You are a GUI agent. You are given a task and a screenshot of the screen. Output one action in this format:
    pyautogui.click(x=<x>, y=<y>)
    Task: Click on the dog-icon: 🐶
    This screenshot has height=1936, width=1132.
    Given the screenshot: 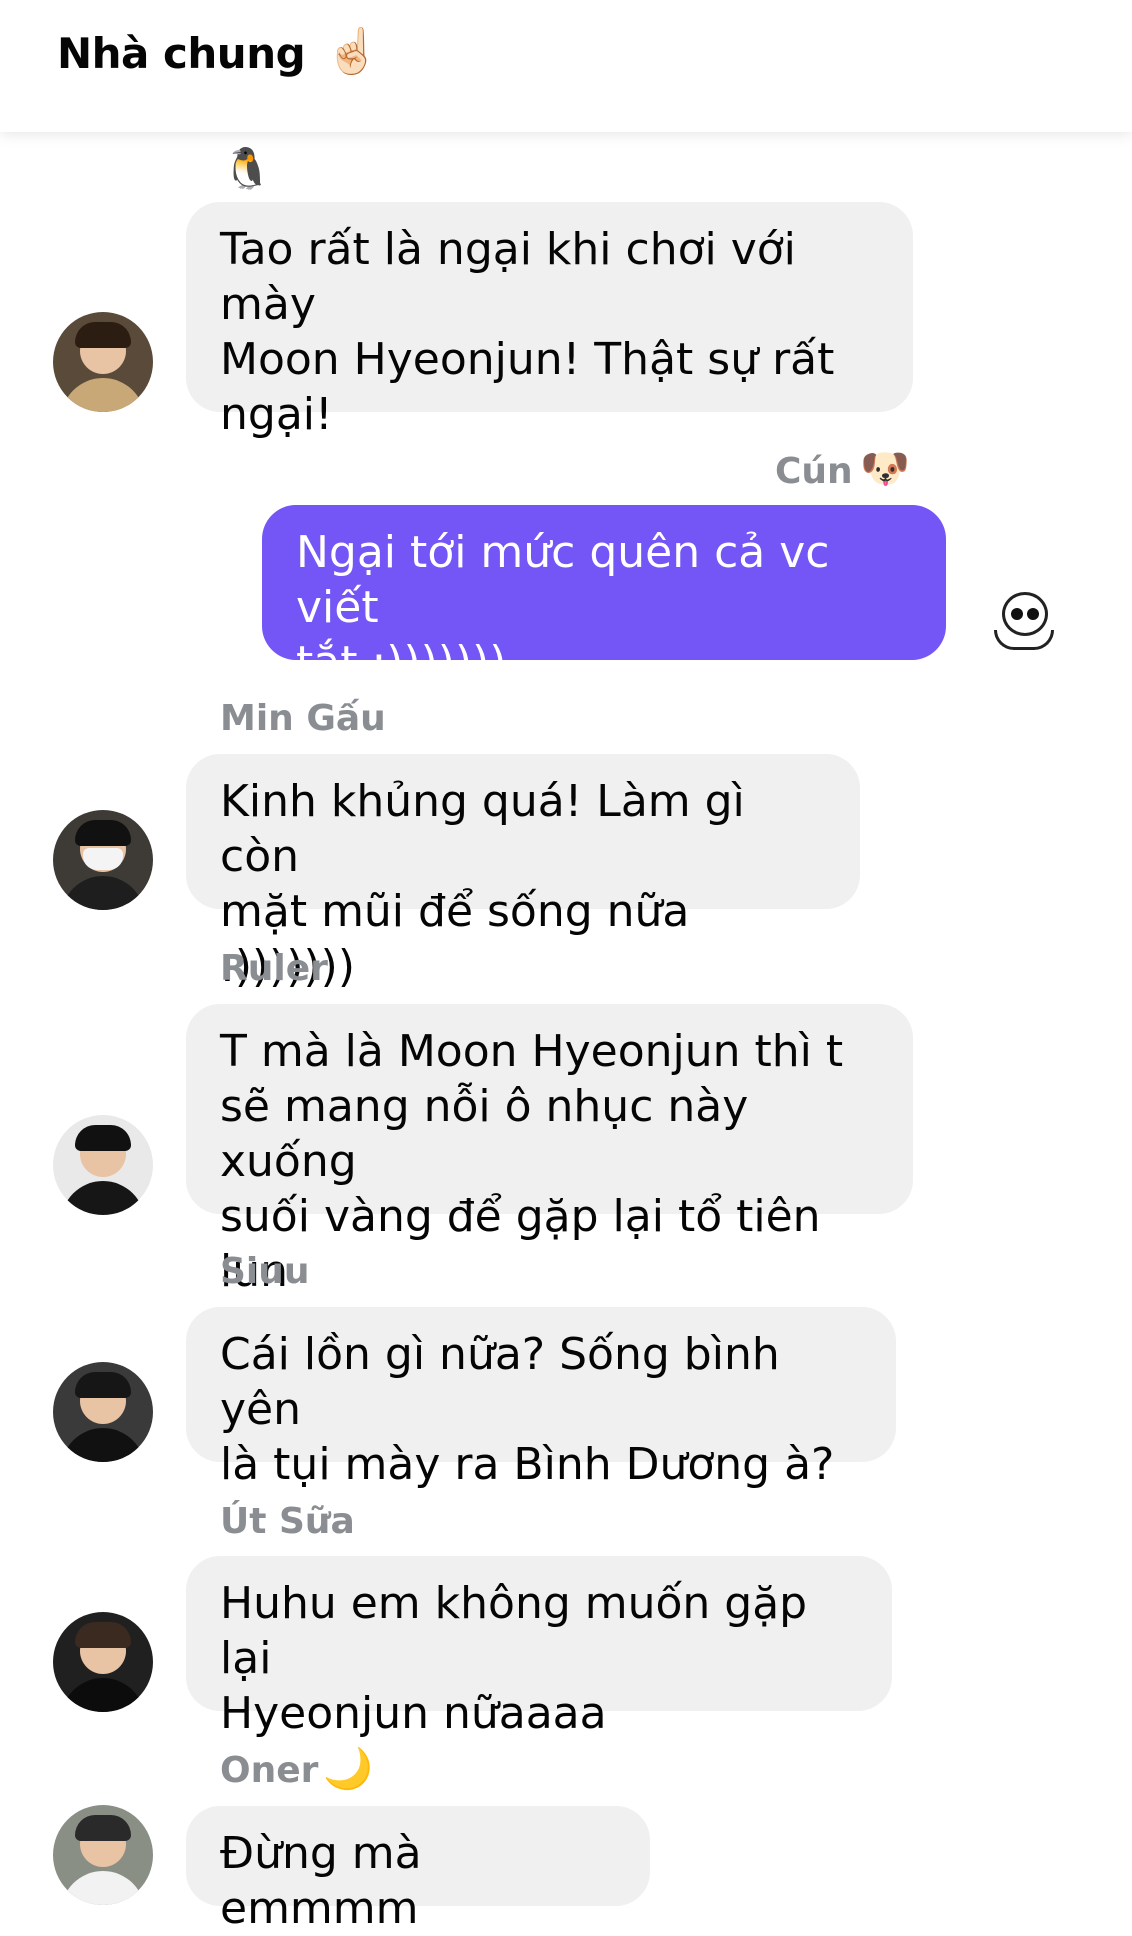 What is the action you would take?
    pyautogui.click(x=885, y=469)
    